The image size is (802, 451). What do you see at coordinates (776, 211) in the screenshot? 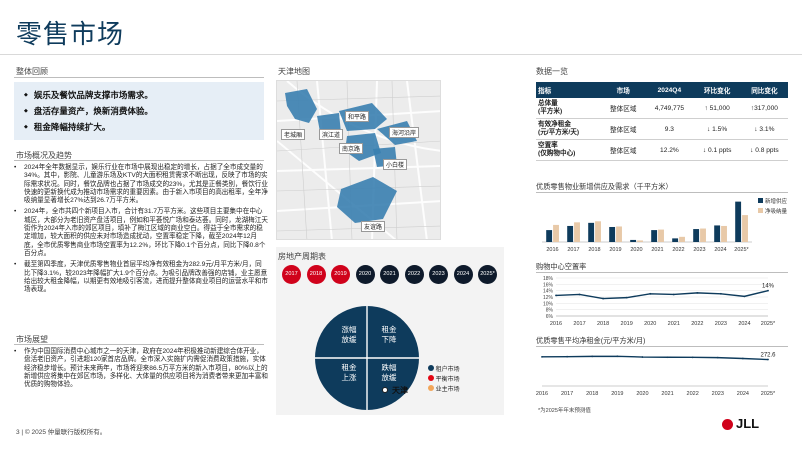
I see `legend-label: 净吸纳量` at bounding box center [776, 211].